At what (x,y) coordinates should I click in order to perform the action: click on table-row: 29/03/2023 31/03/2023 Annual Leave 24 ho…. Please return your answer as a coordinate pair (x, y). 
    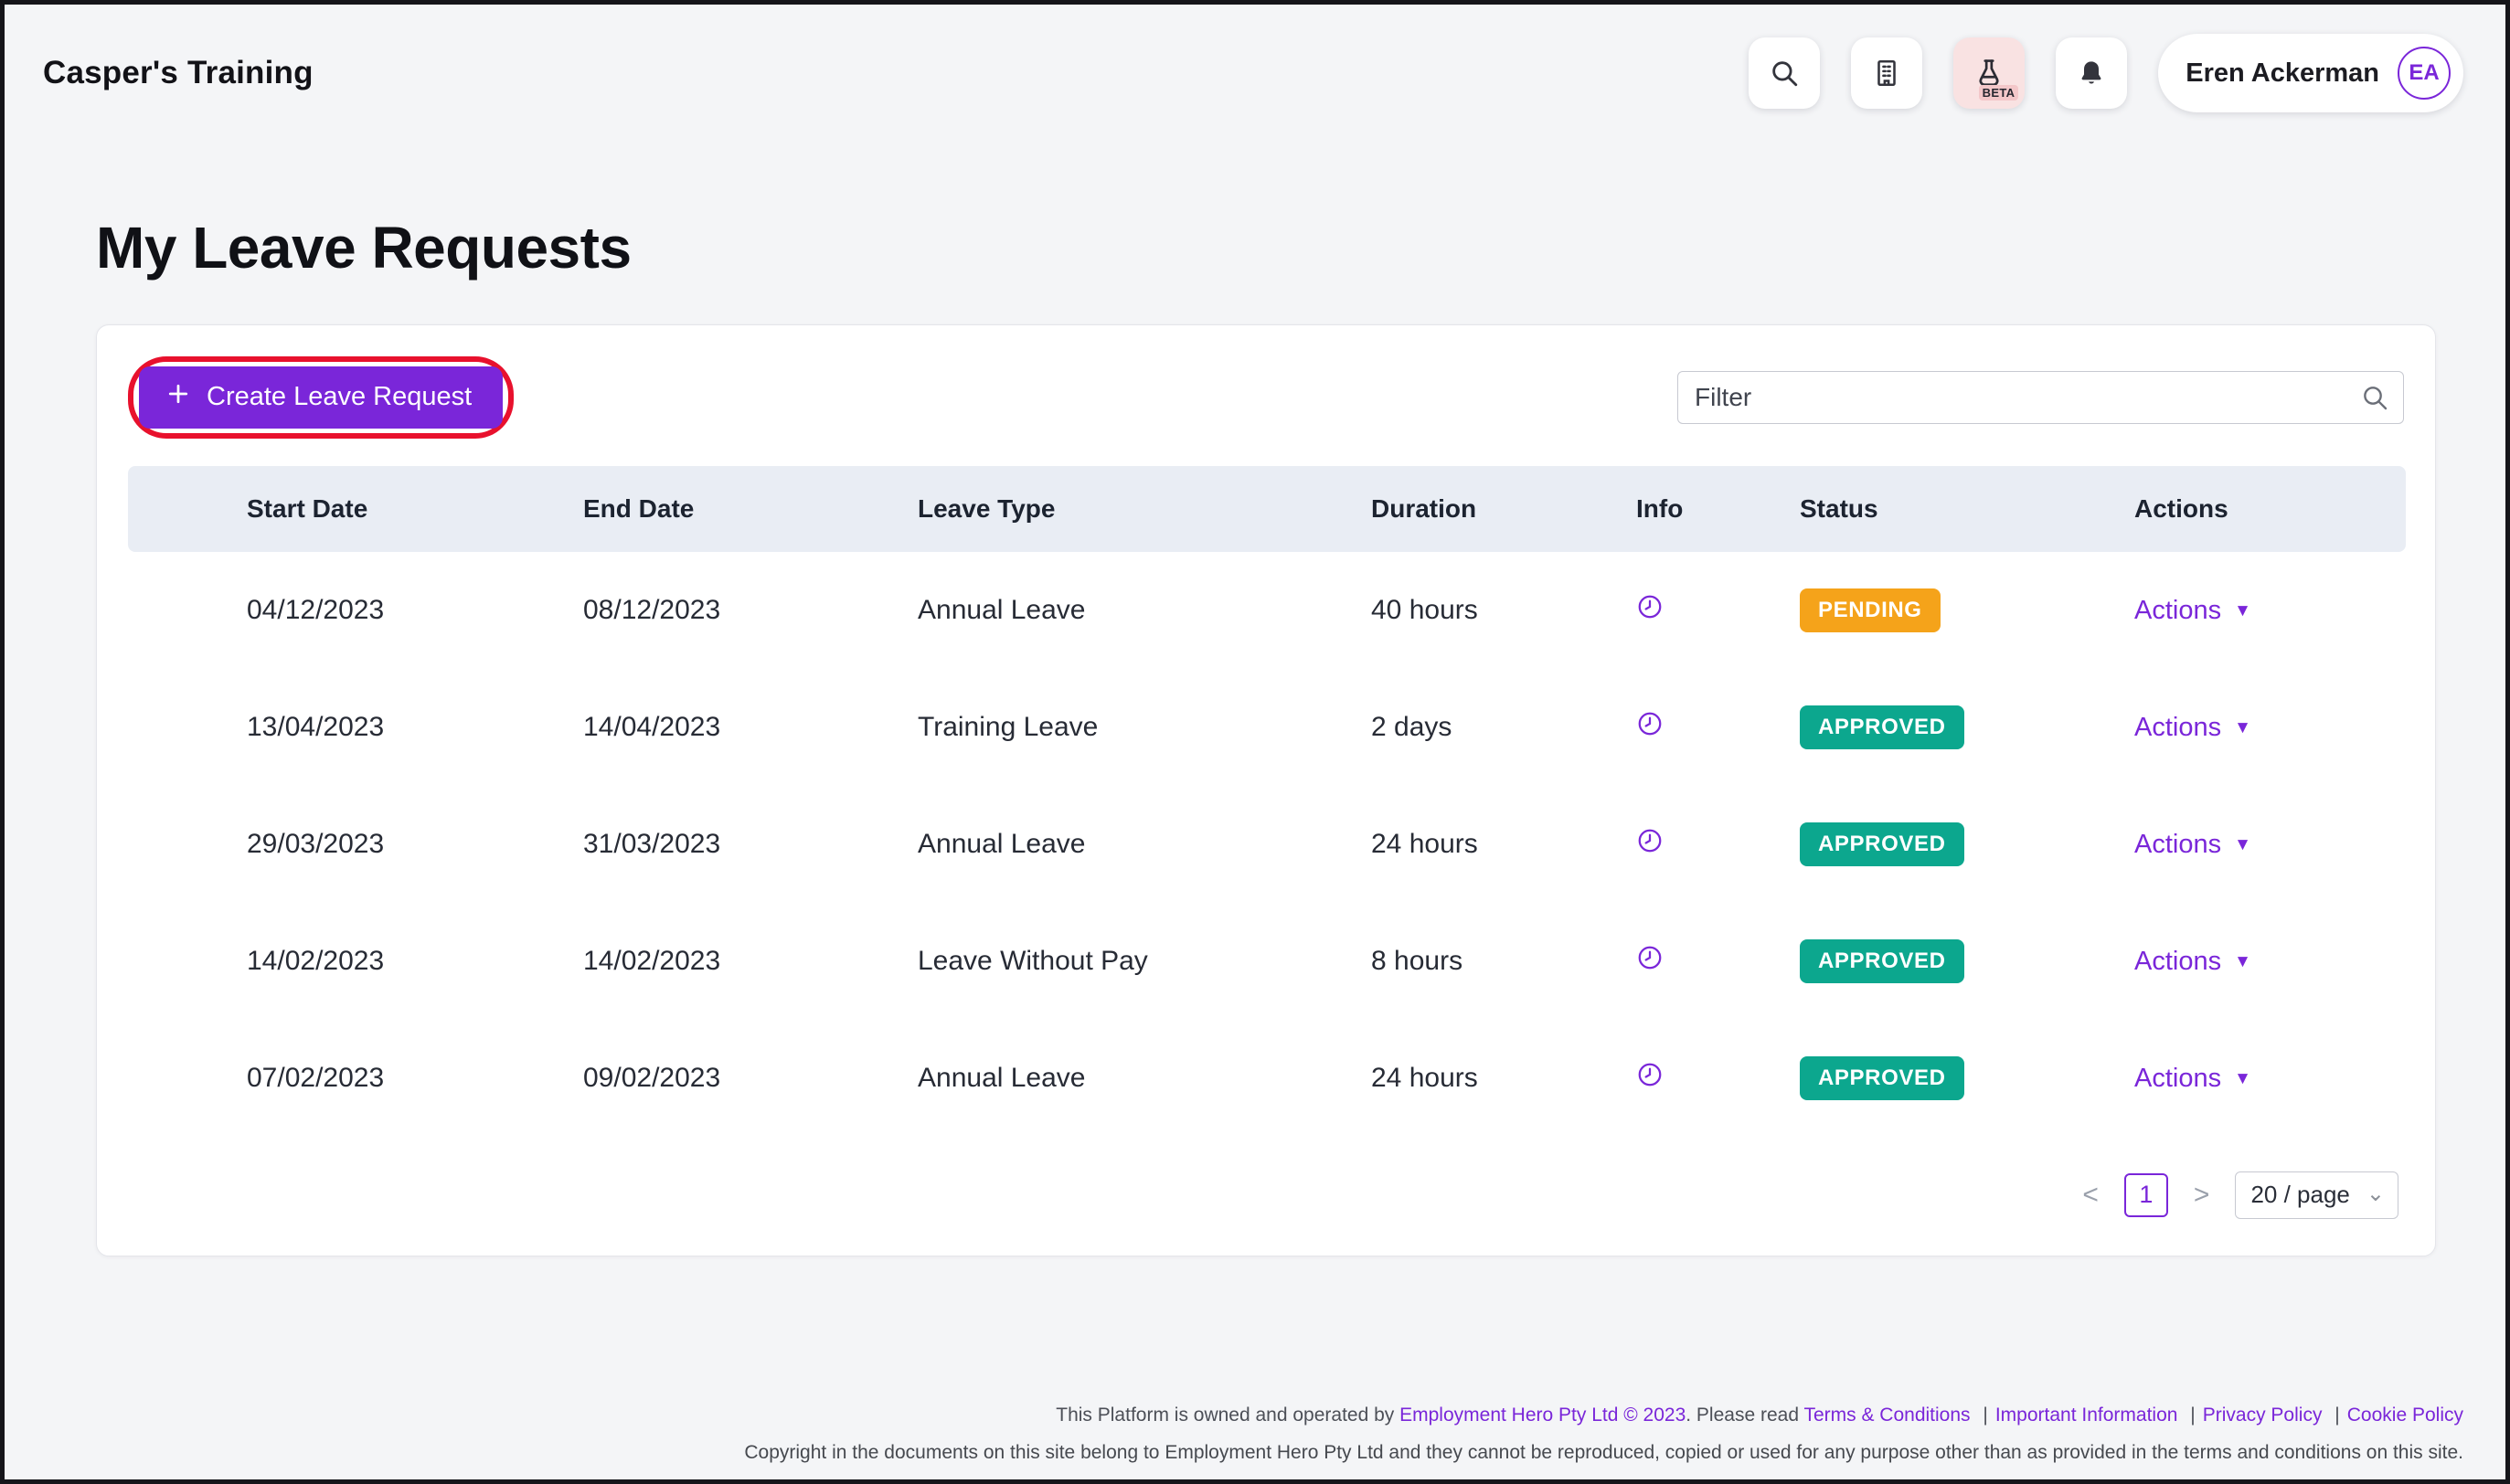
    Looking at the image, I should click on (1267, 844).